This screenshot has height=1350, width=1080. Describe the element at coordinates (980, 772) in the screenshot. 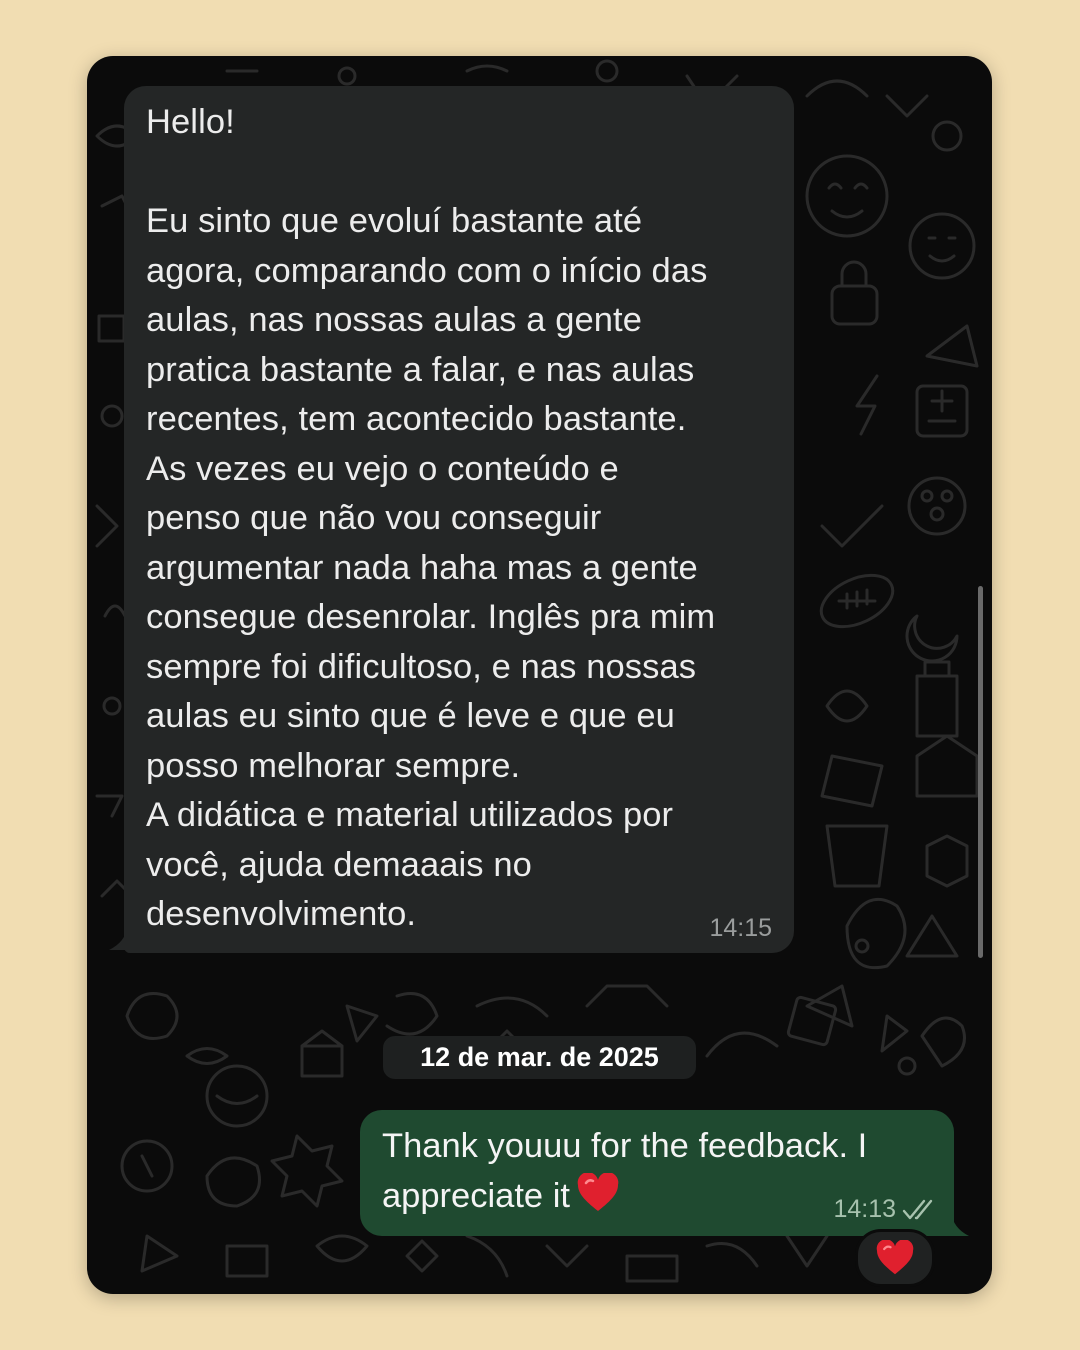

I see `scrollbar` at that location.